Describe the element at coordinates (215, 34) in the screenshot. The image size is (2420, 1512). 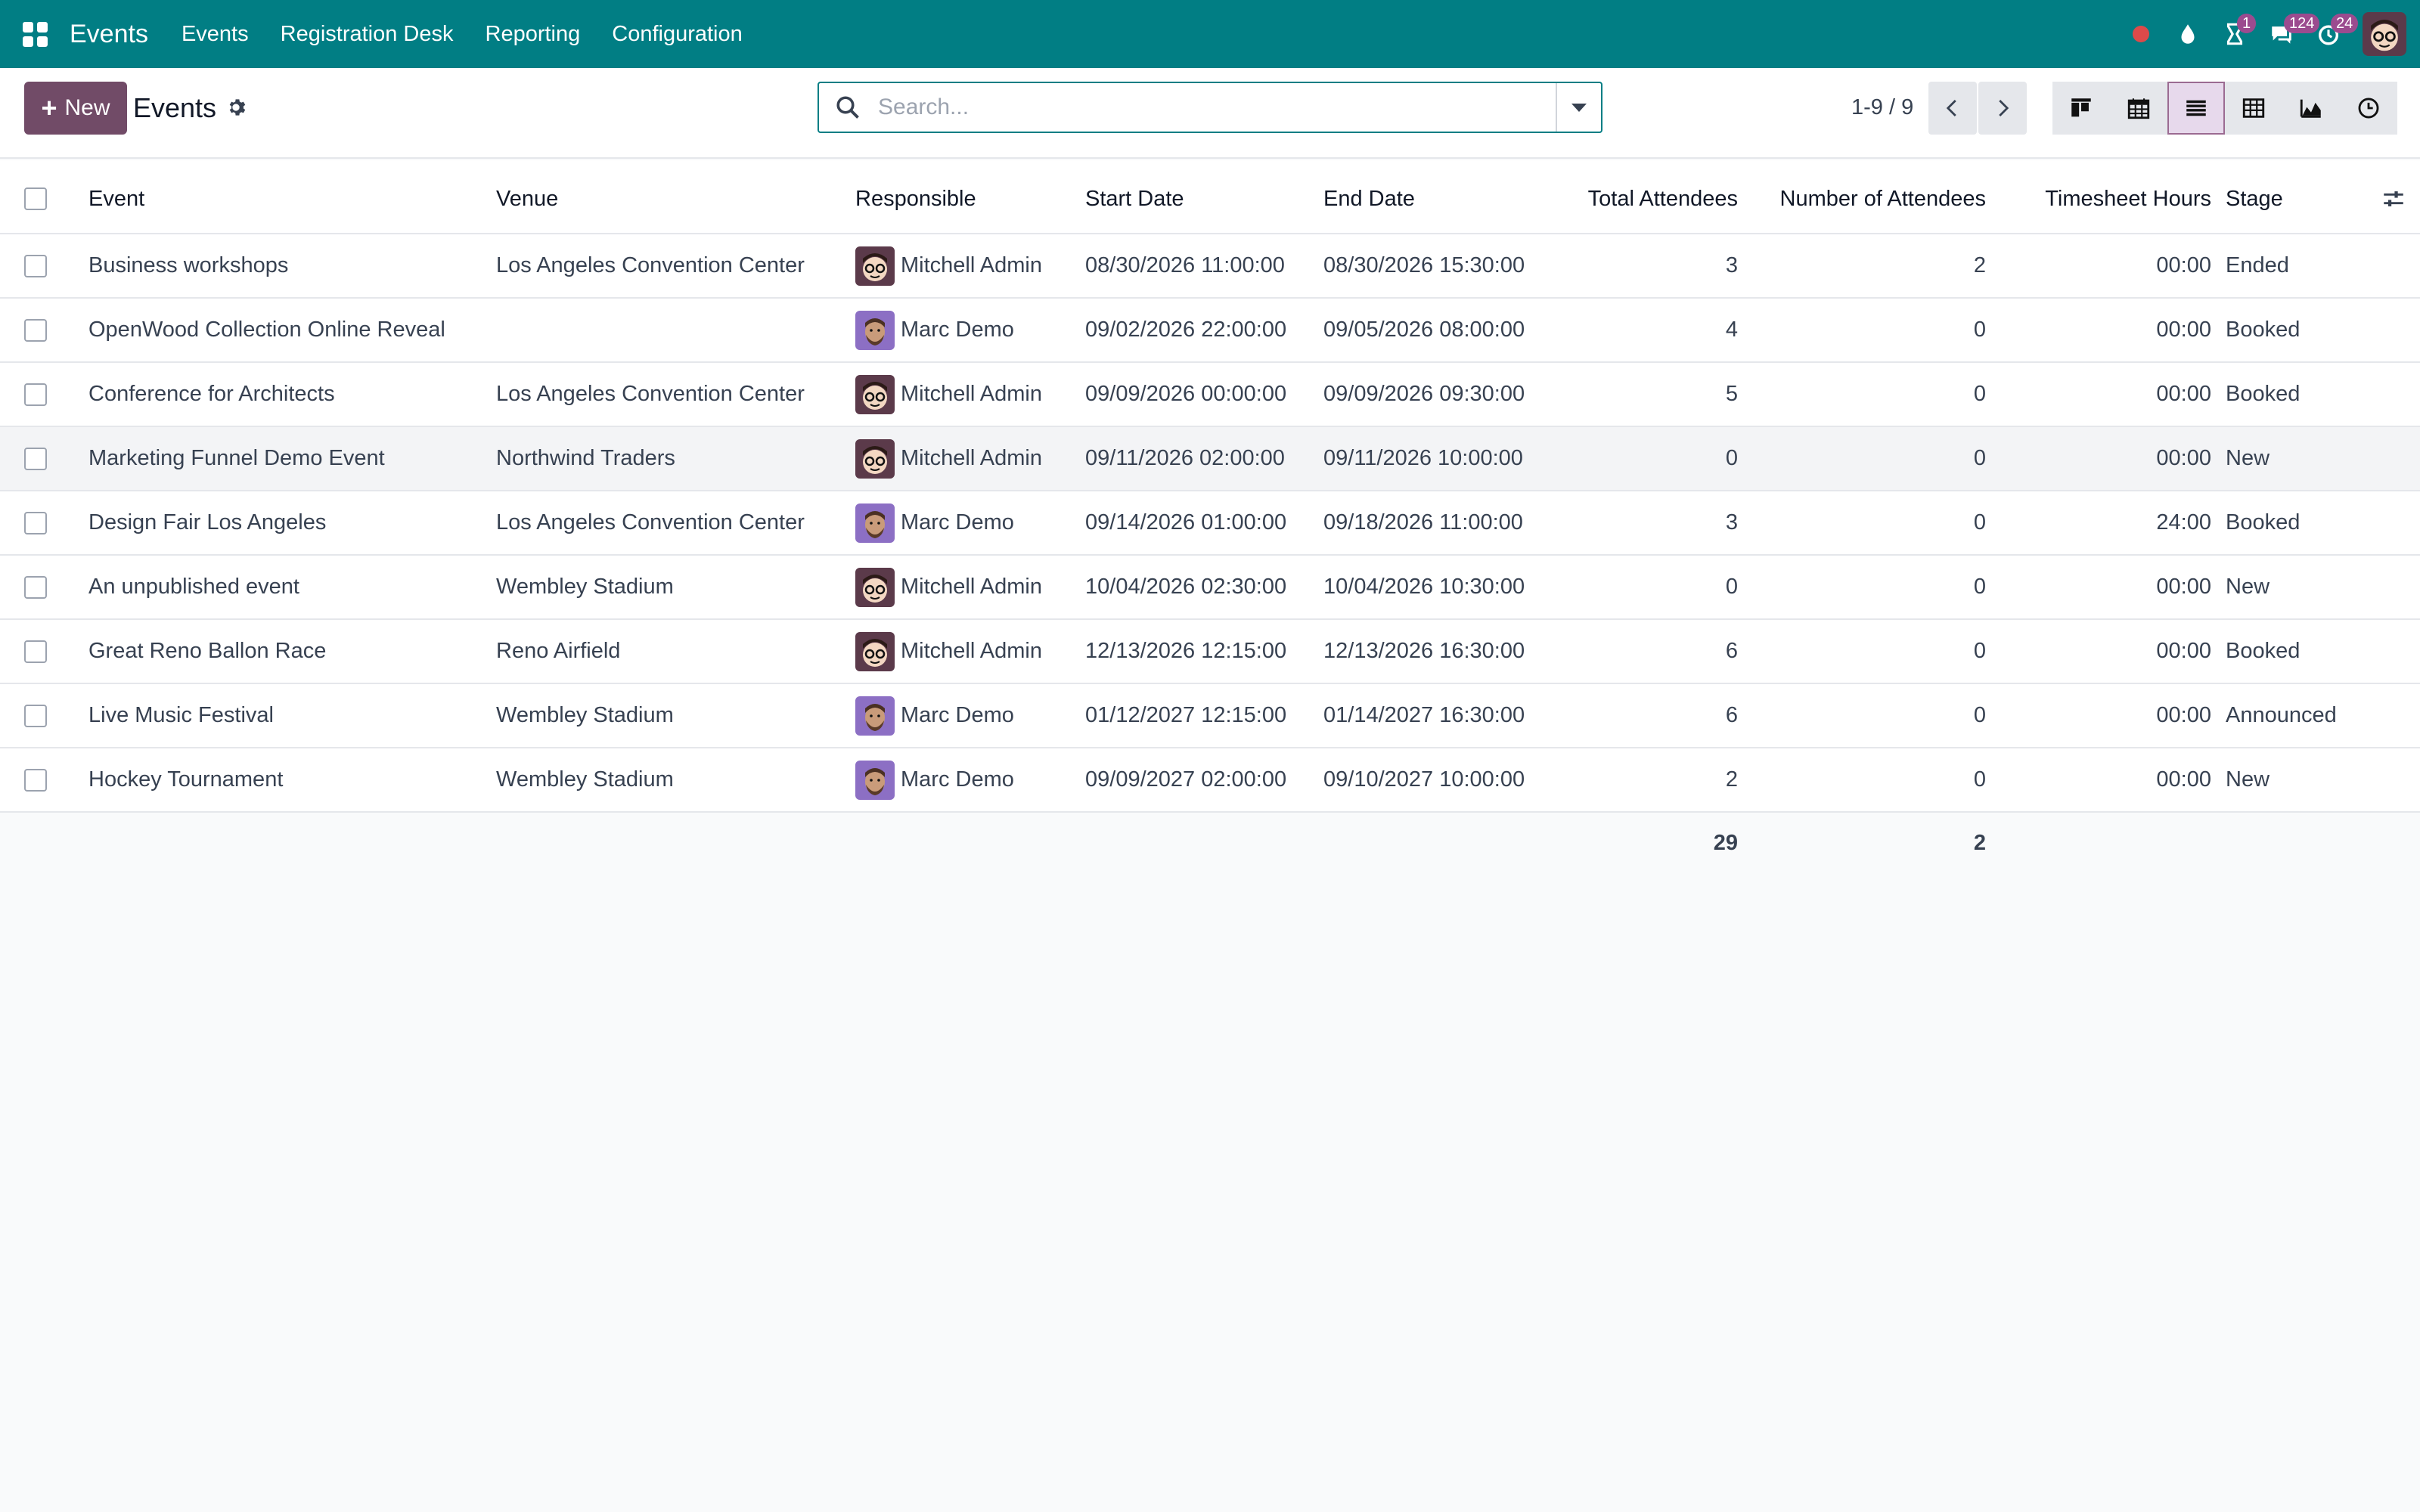
I see `menu-events: Events` at that location.